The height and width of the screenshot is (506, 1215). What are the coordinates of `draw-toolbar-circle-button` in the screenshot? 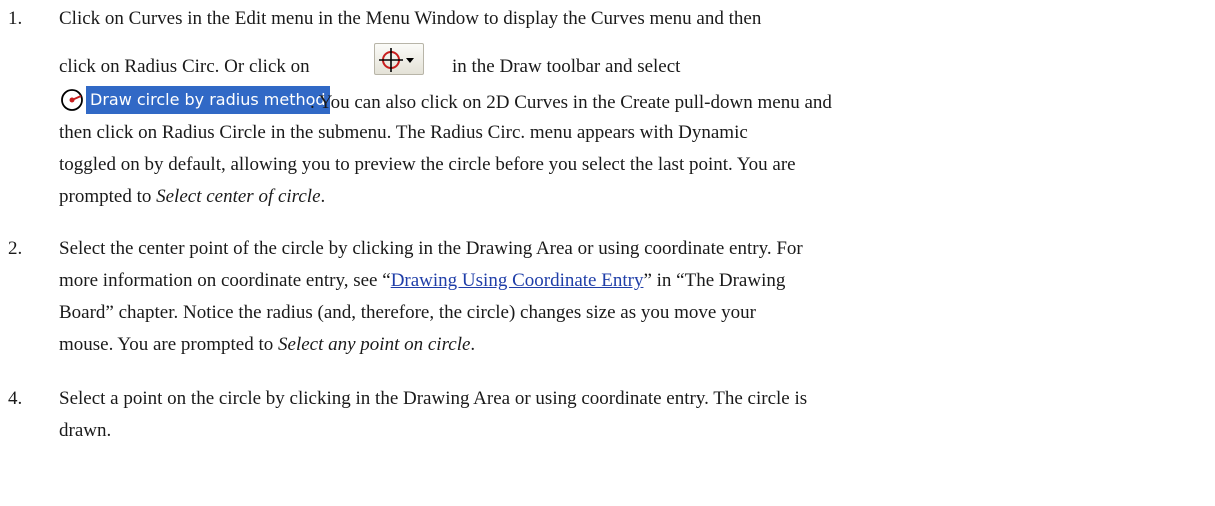 It's located at (399, 59).